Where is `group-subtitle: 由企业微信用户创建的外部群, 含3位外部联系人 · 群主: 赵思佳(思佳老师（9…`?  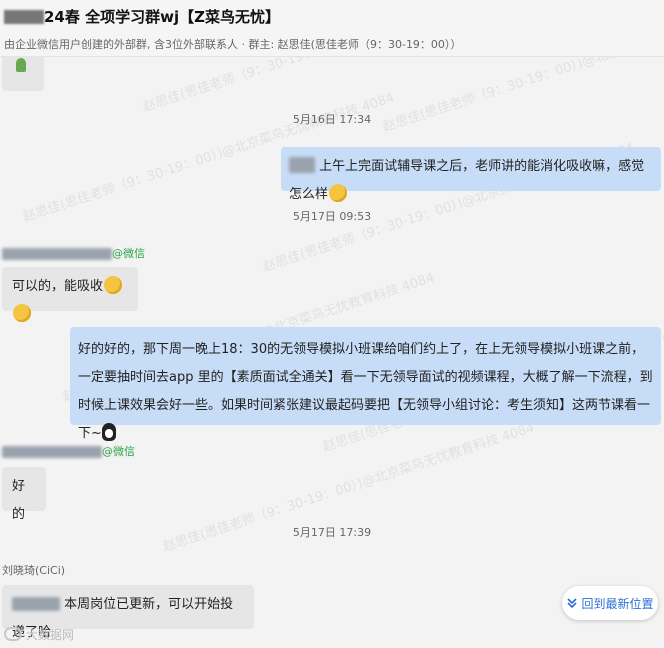
group-subtitle: 由企业微信用户创建的外部群, 含3位外部联系人 · 群主: 赵思佳(思佳老师（9… is located at coordinates (233, 44).